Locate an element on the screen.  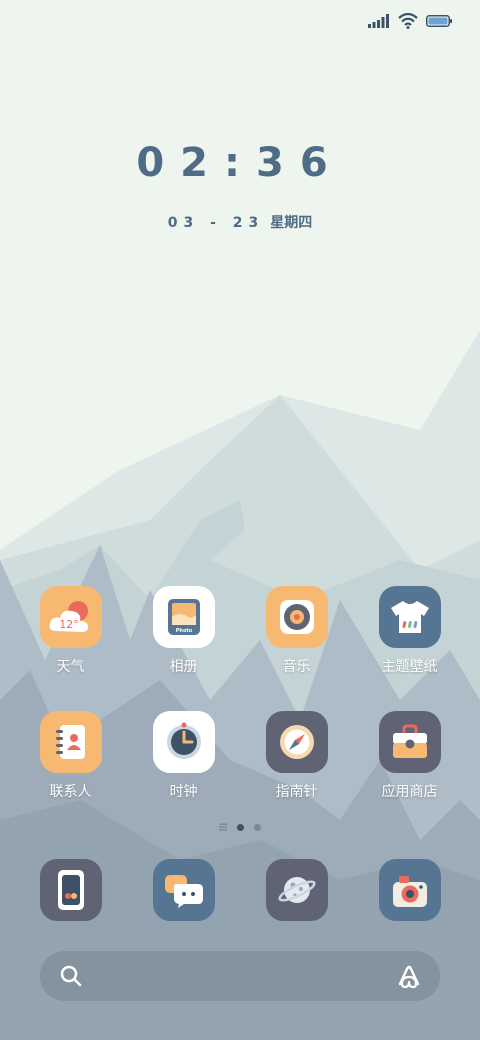
dock-camera is located at coordinates (409, 890).